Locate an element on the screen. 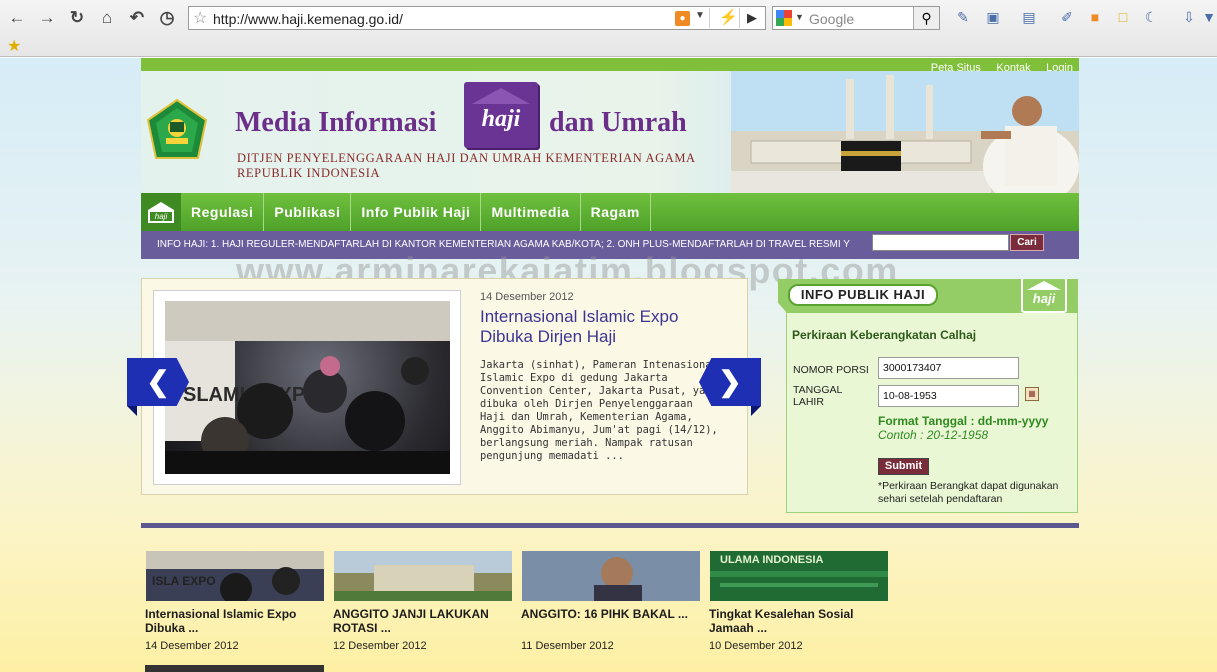  home-icon: ⌂ is located at coordinates (107, 18).